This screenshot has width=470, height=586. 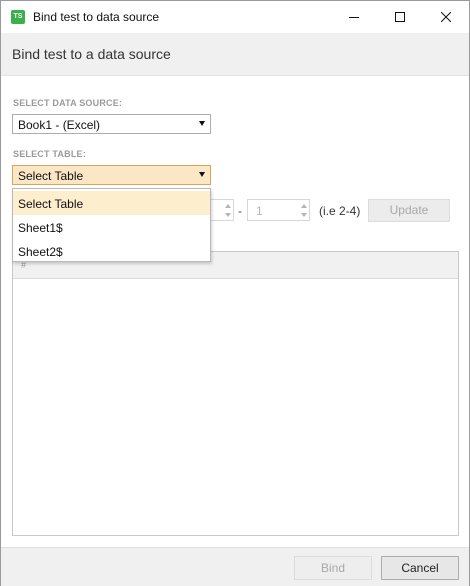 I want to click on dropdown-item: Sheet1$, so click(x=111, y=227).